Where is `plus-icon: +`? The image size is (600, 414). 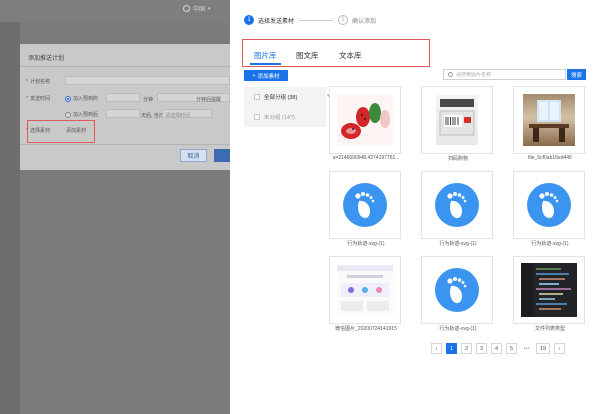
plus-icon: + is located at coordinates (254, 75).